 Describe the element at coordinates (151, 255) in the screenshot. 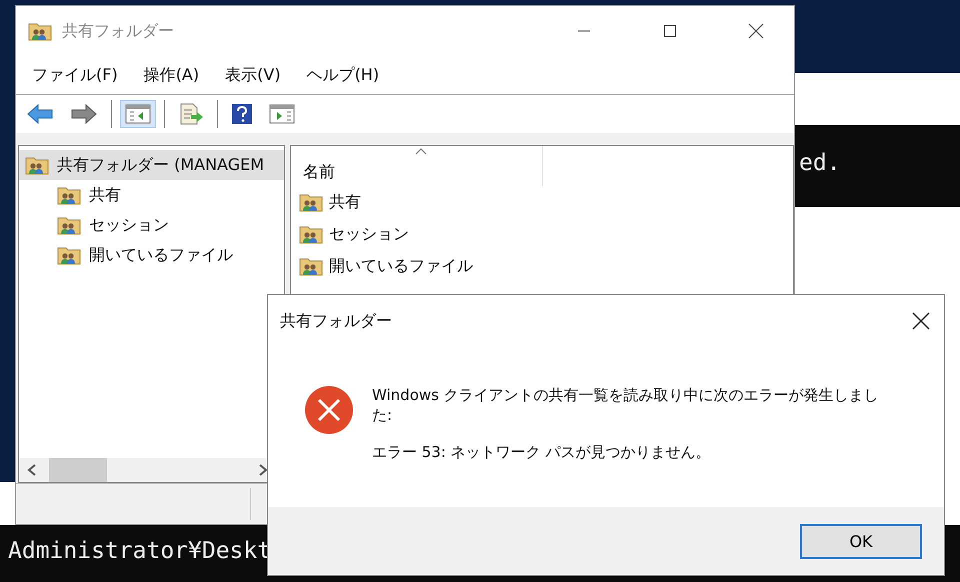

I see `tree-item: 開いているファイル` at that location.